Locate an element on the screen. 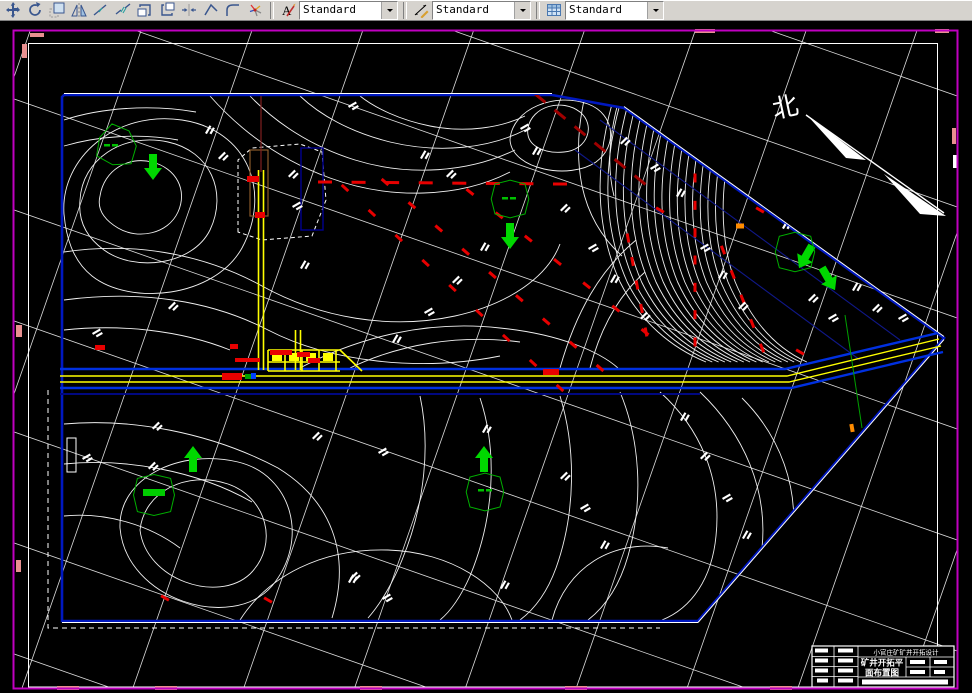  north-label: 北 is located at coordinates (785, 107).